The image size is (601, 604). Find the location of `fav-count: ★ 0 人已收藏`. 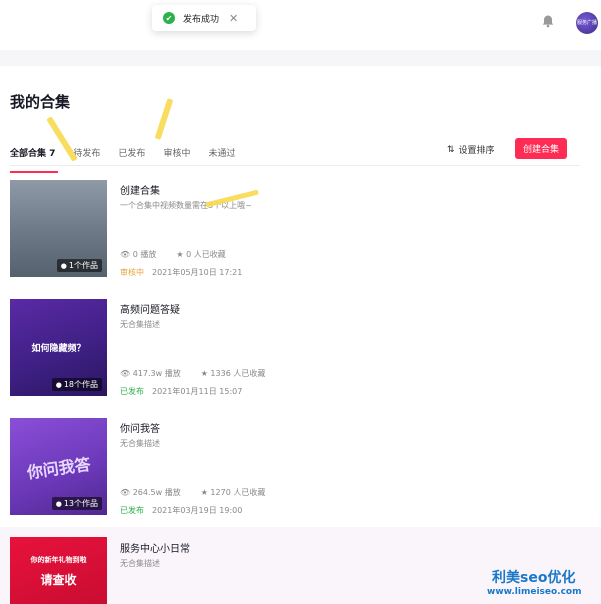

fav-count: ★ 0 人已收藏 is located at coordinates (201, 254).